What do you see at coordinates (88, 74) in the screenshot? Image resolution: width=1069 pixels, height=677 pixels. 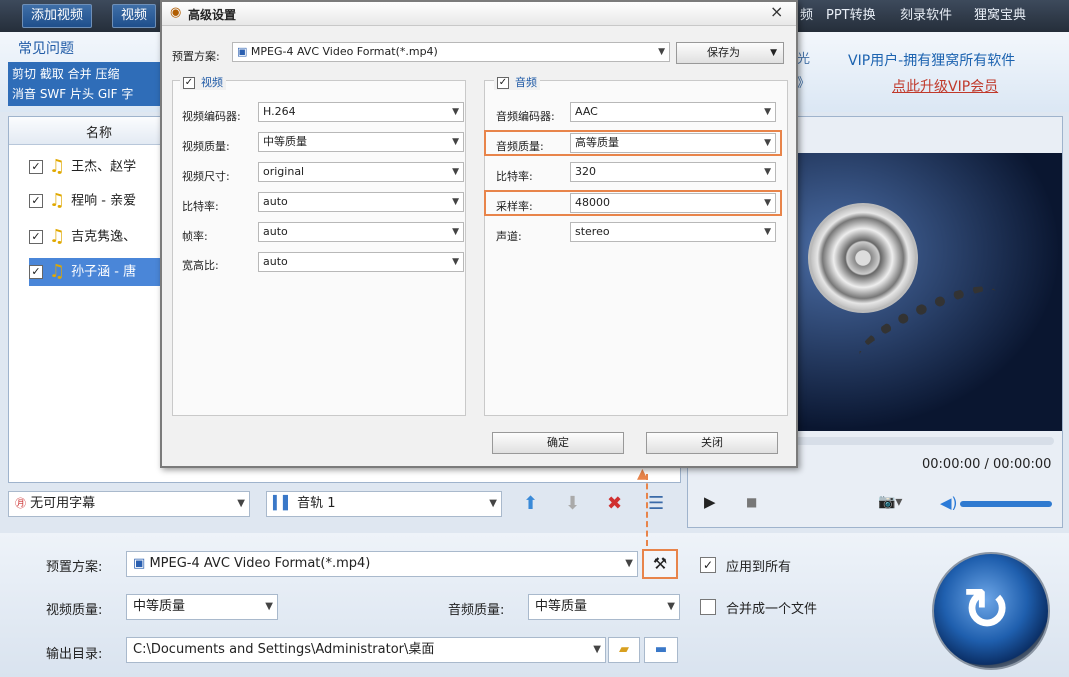 I see `tags-line-1: 剪切 截取 合并 压缩` at bounding box center [88, 74].